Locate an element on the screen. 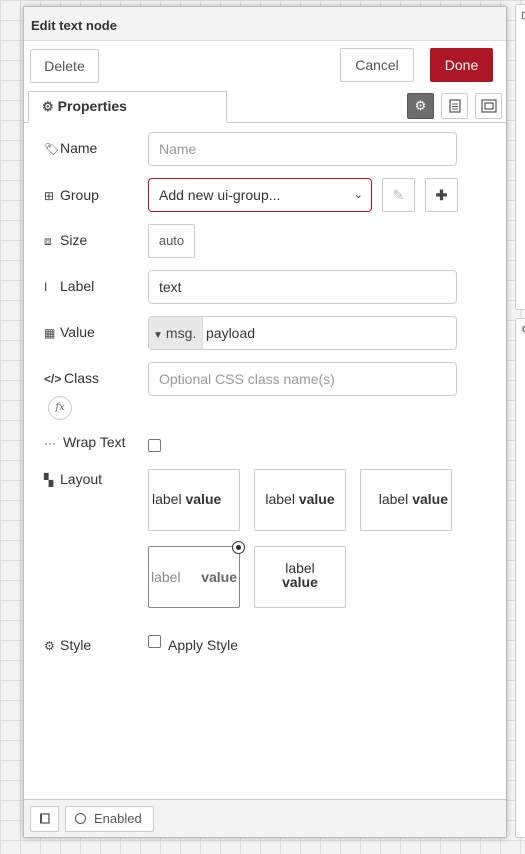 The width and height of the screenshot is (525, 854). layout-option-row-spread: label value is located at coordinates (194, 577).